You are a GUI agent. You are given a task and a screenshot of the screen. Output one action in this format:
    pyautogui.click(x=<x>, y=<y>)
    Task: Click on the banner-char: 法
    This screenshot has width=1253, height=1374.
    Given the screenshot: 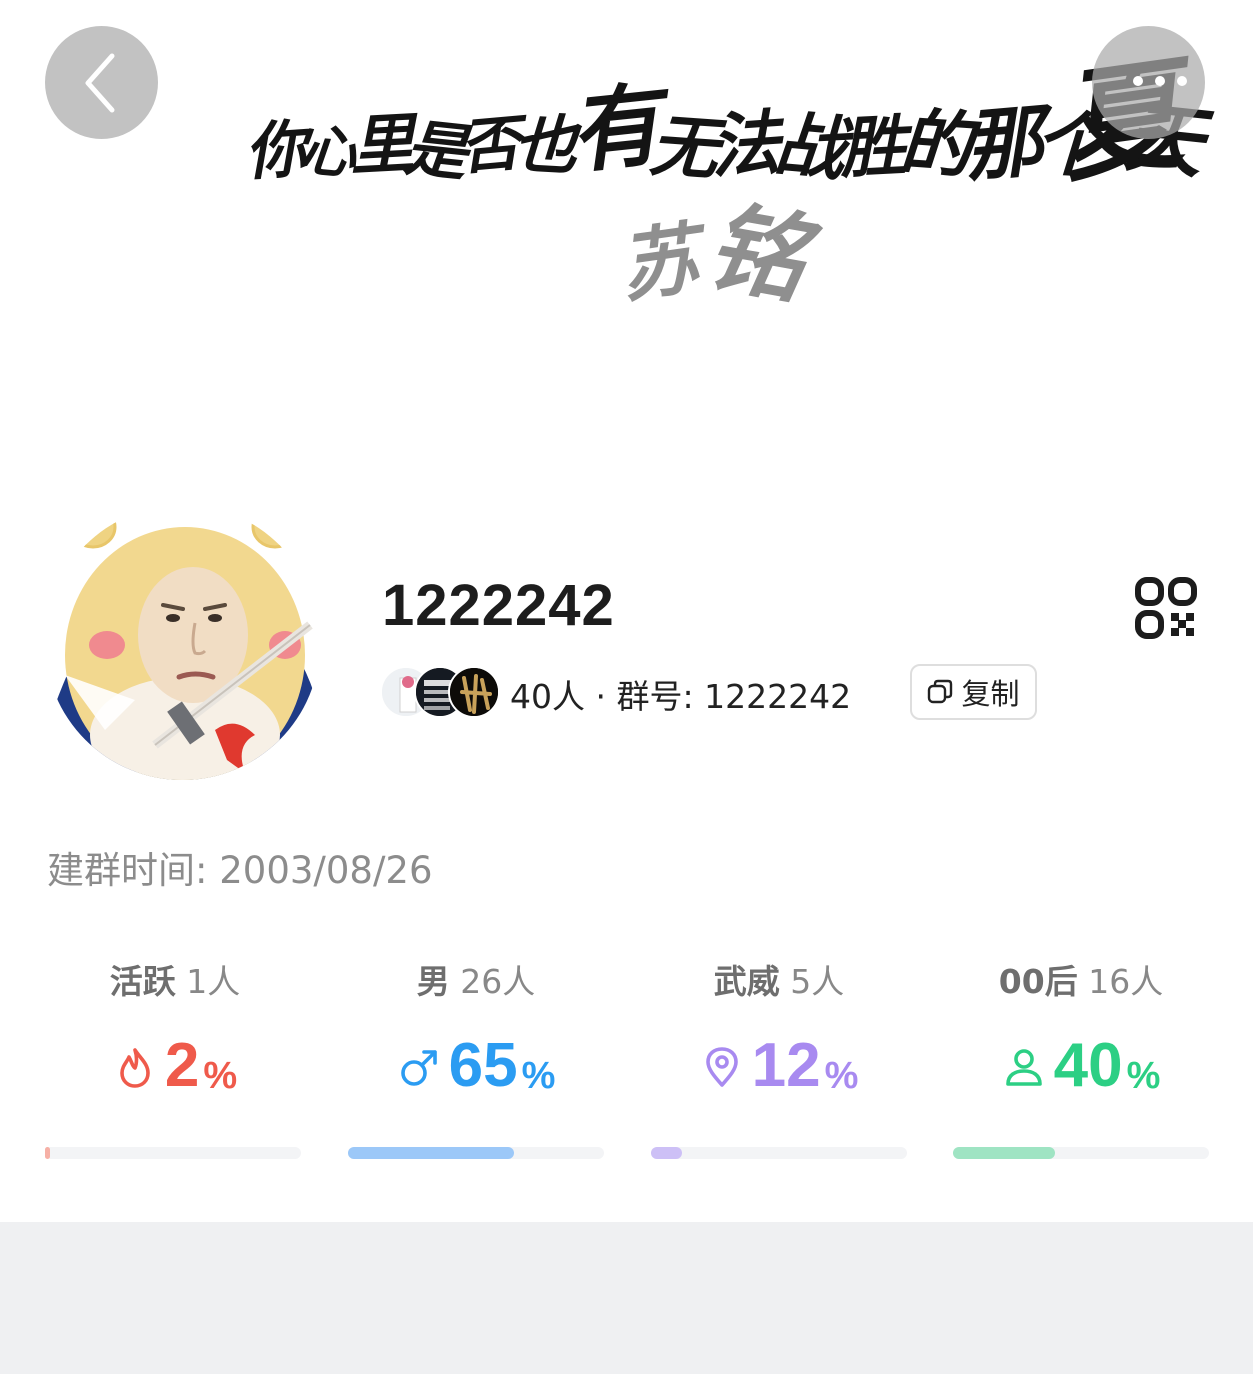 What is the action you would take?
    pyautogui.click(x=745, y=144)
    